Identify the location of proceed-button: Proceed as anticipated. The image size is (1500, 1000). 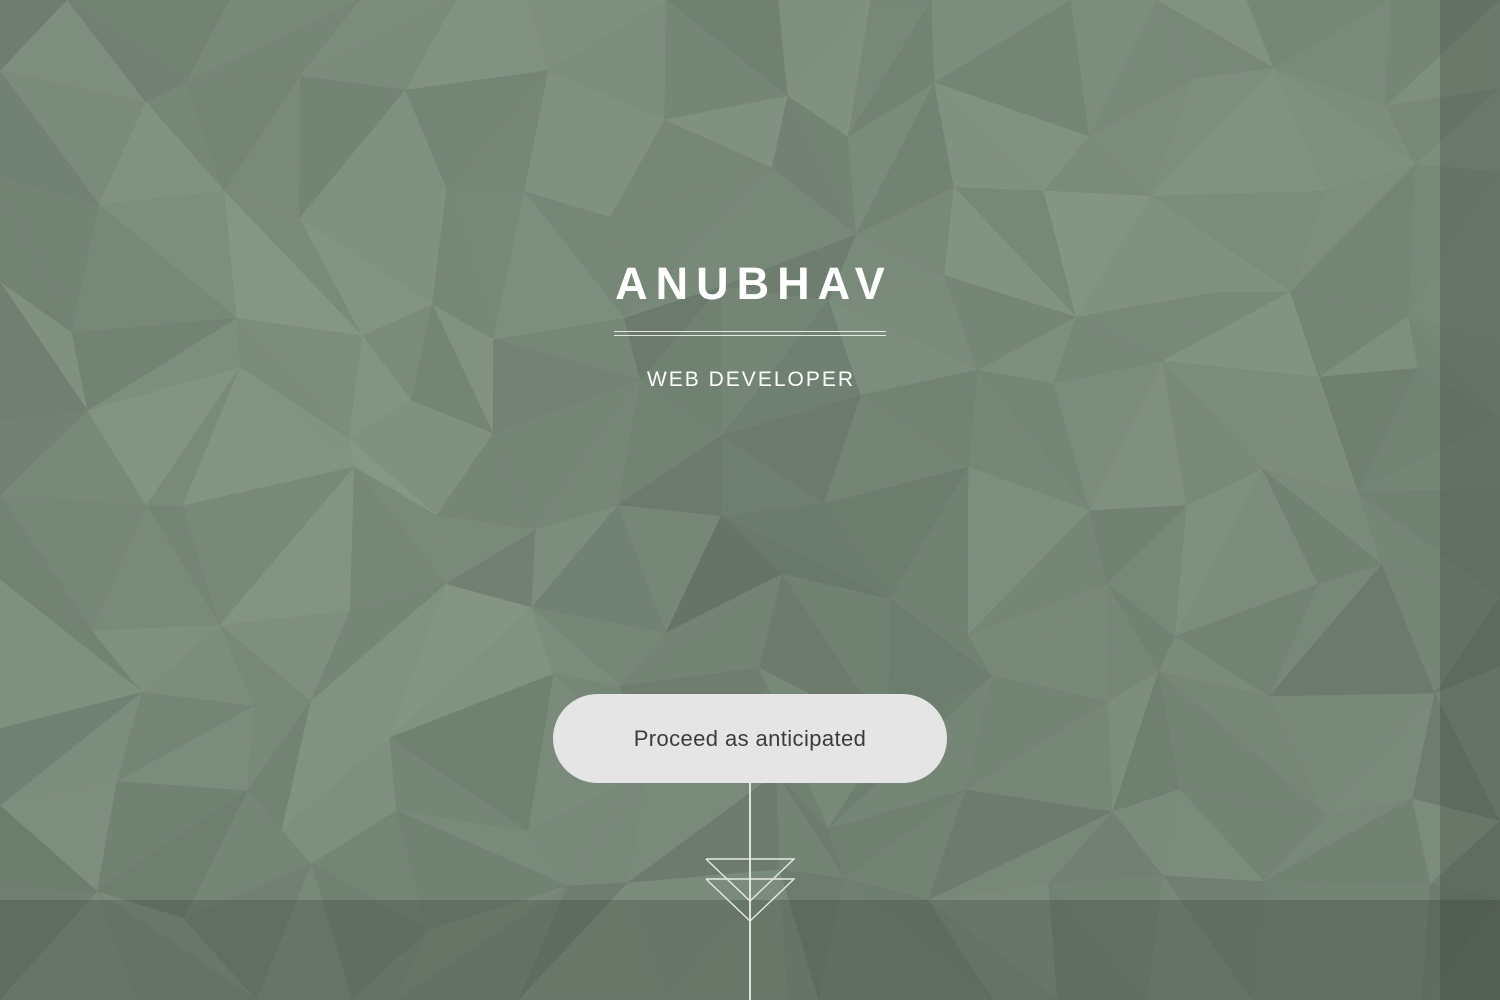
(750, 738).